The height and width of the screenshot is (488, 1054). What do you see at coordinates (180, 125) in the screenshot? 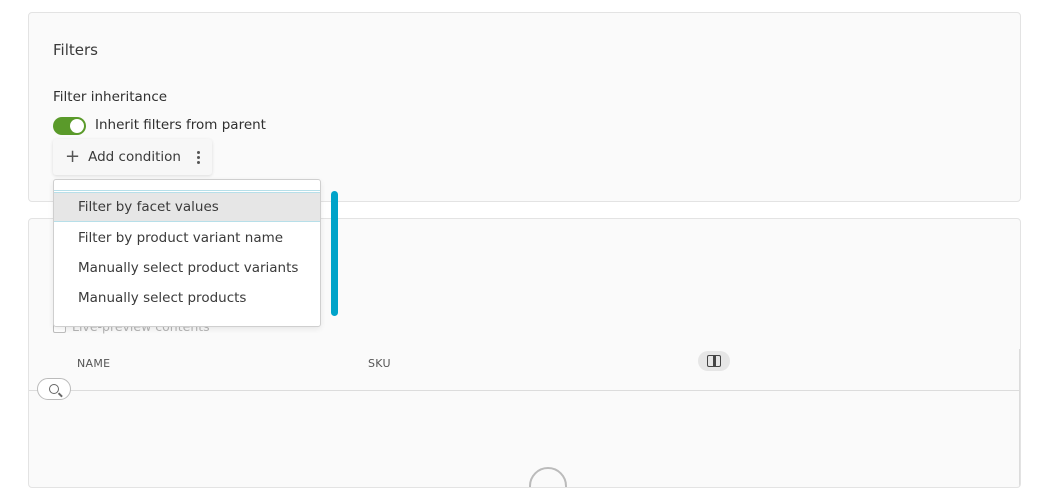
I see `inherit-filters-label: Inherit filters from parent` at bounding box center [180, 125].